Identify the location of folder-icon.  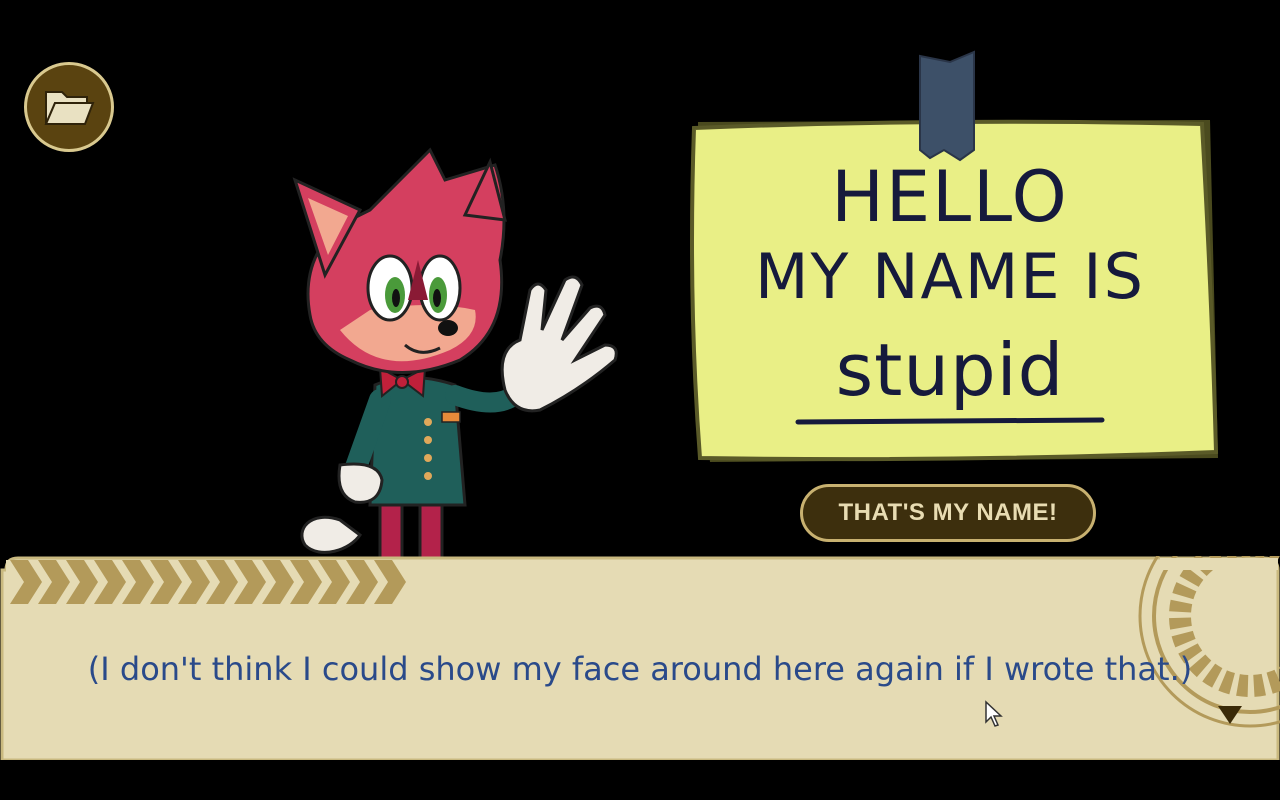
(69, 108).